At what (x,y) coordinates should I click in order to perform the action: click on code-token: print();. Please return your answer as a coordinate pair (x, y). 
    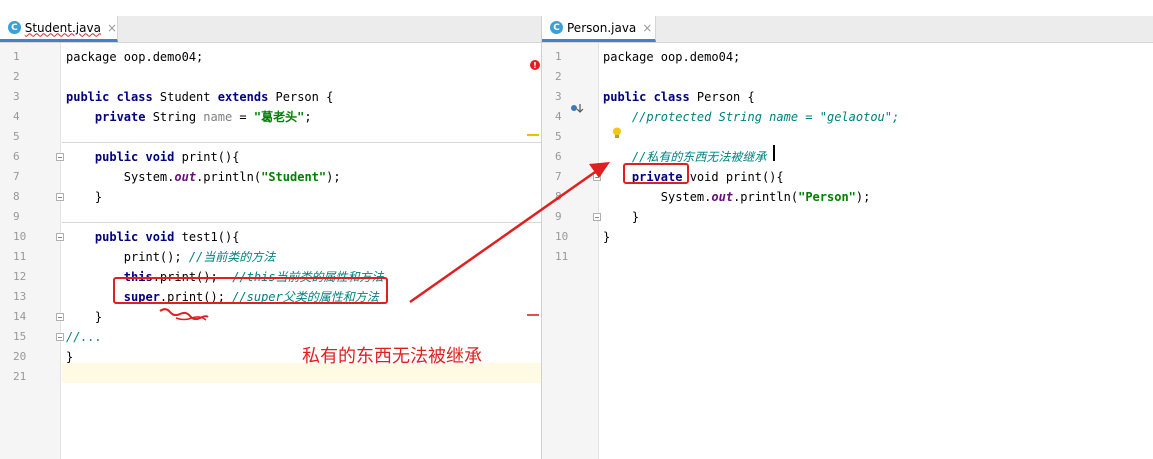
    Looking at the image, I should click on (127, 257).